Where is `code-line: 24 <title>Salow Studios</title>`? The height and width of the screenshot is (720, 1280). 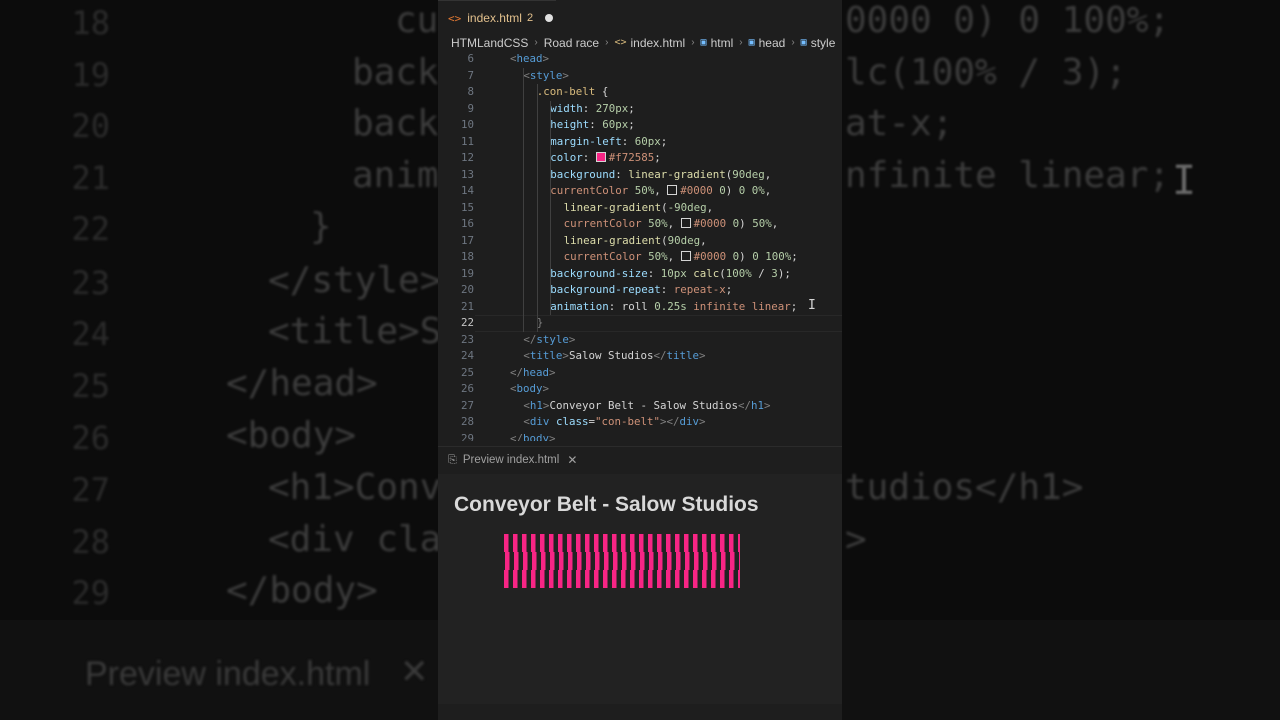
code-line: 24 <title>Salow Studios</title> is located at coordinates (640, 356).